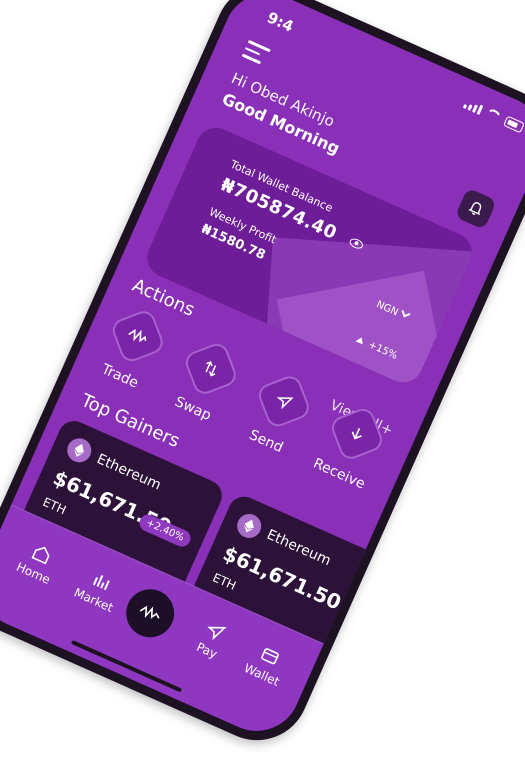  What do you see at coordinates (255, 54) in the screenshot?
I see `menu-icon` at bounding box center [255, 54].